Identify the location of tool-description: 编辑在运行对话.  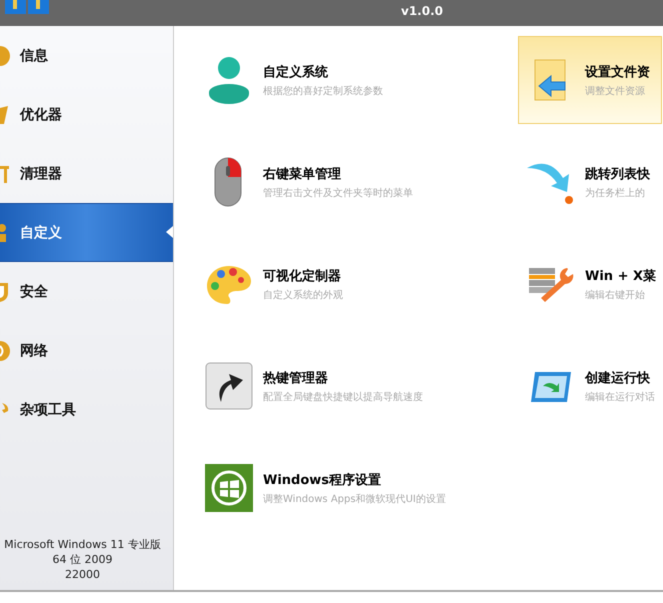
(620, 397).